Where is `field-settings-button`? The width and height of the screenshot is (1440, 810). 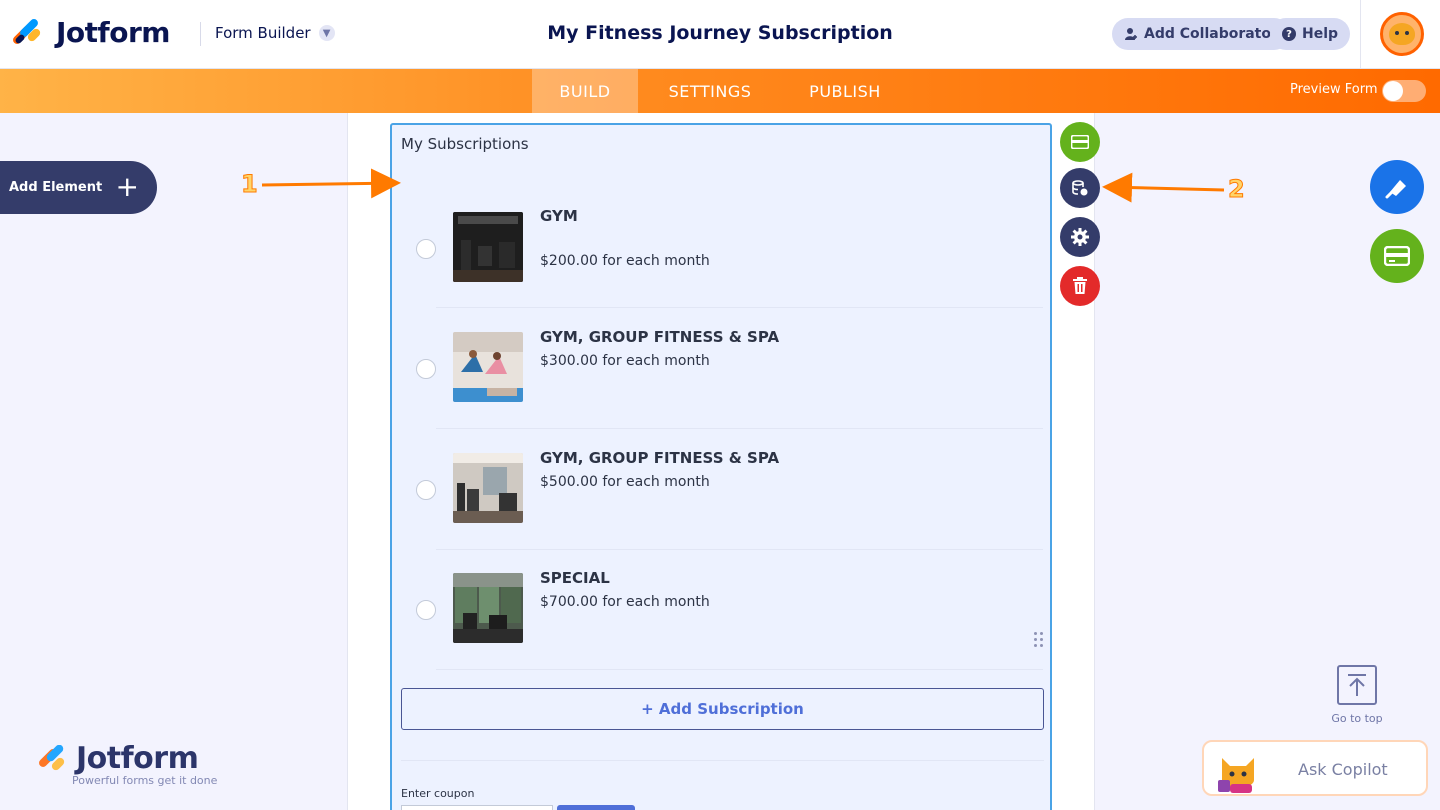
field-settings-button is located at coordinates (1080, 237).